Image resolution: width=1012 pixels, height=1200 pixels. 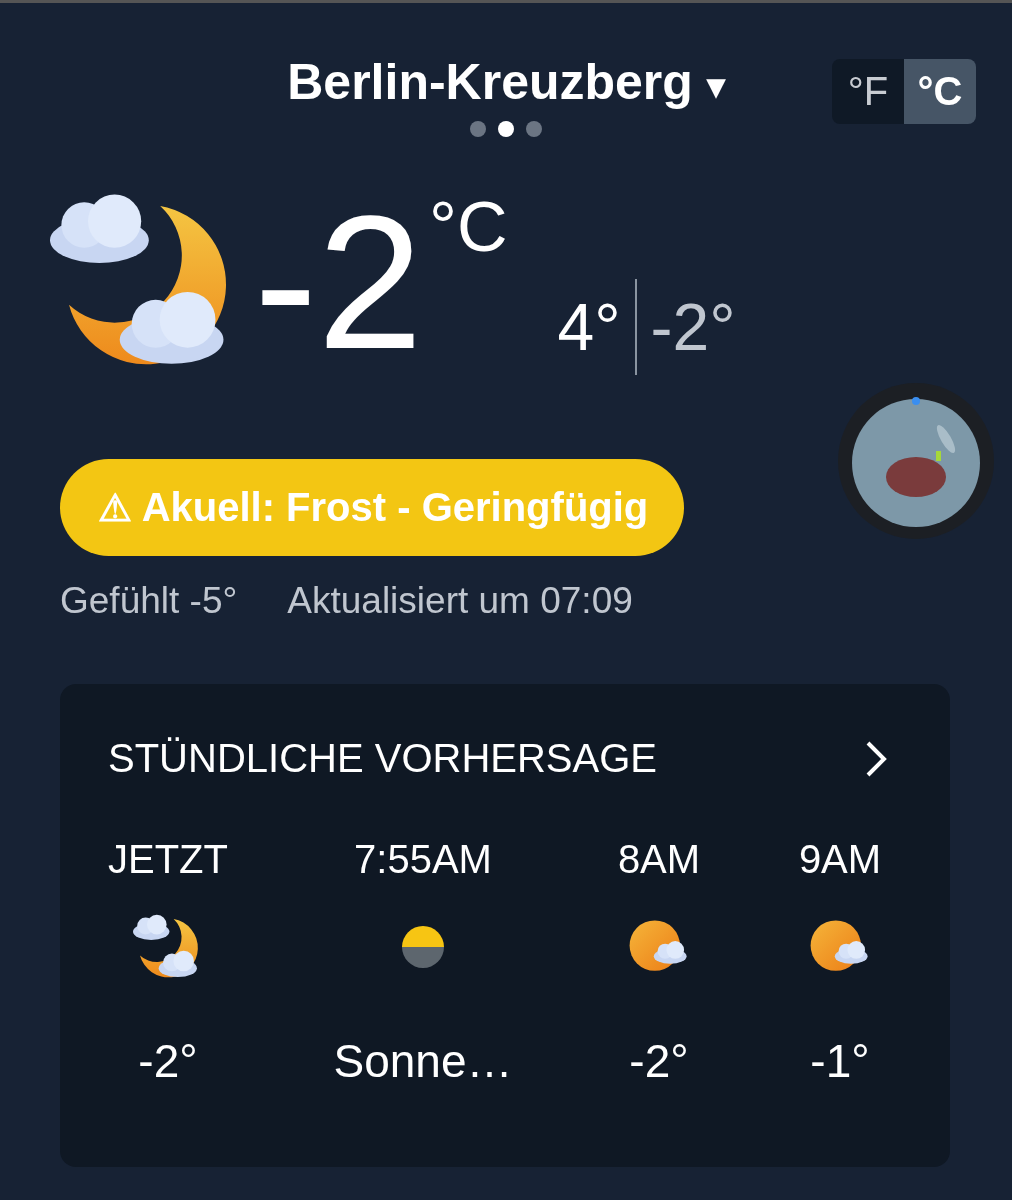 What do you see at coordinates (659, 859) in the screenshot?
I see `hour-time: 8AM` at bounding box center [659, 859].